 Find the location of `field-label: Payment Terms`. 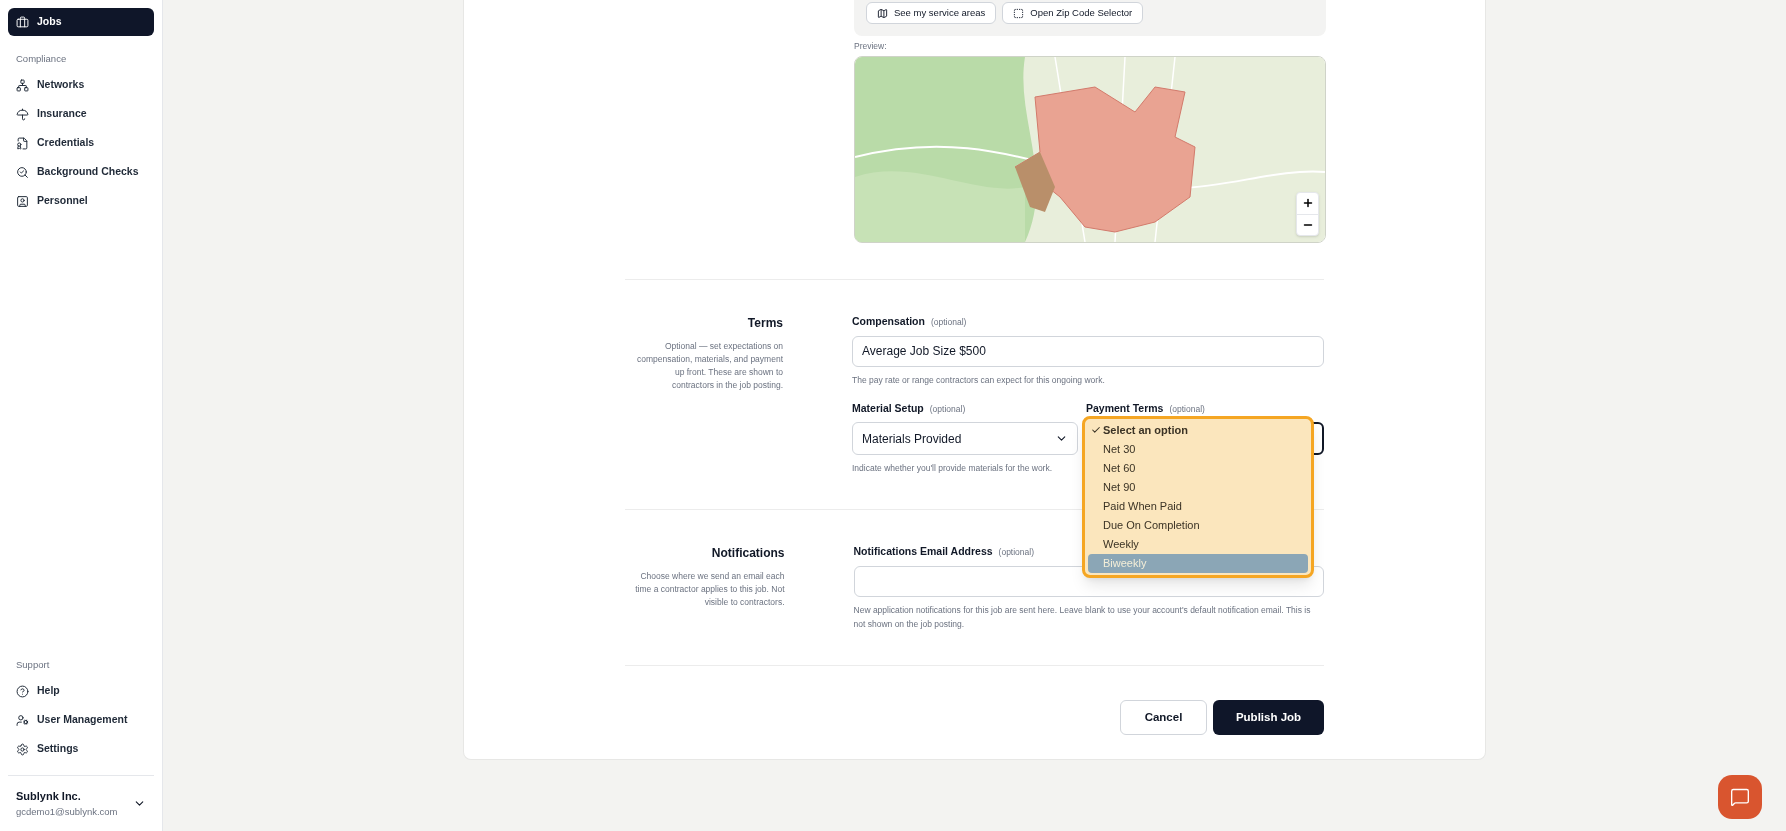

field-label: Payment Terms is located at coordinates (1125, 408).